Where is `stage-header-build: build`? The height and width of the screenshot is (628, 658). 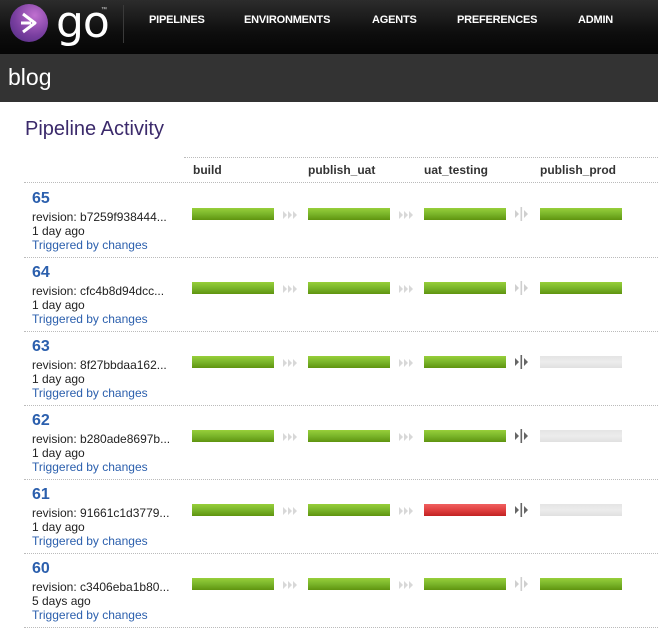
stage-header-build: build is located at coordinates (207, 170).